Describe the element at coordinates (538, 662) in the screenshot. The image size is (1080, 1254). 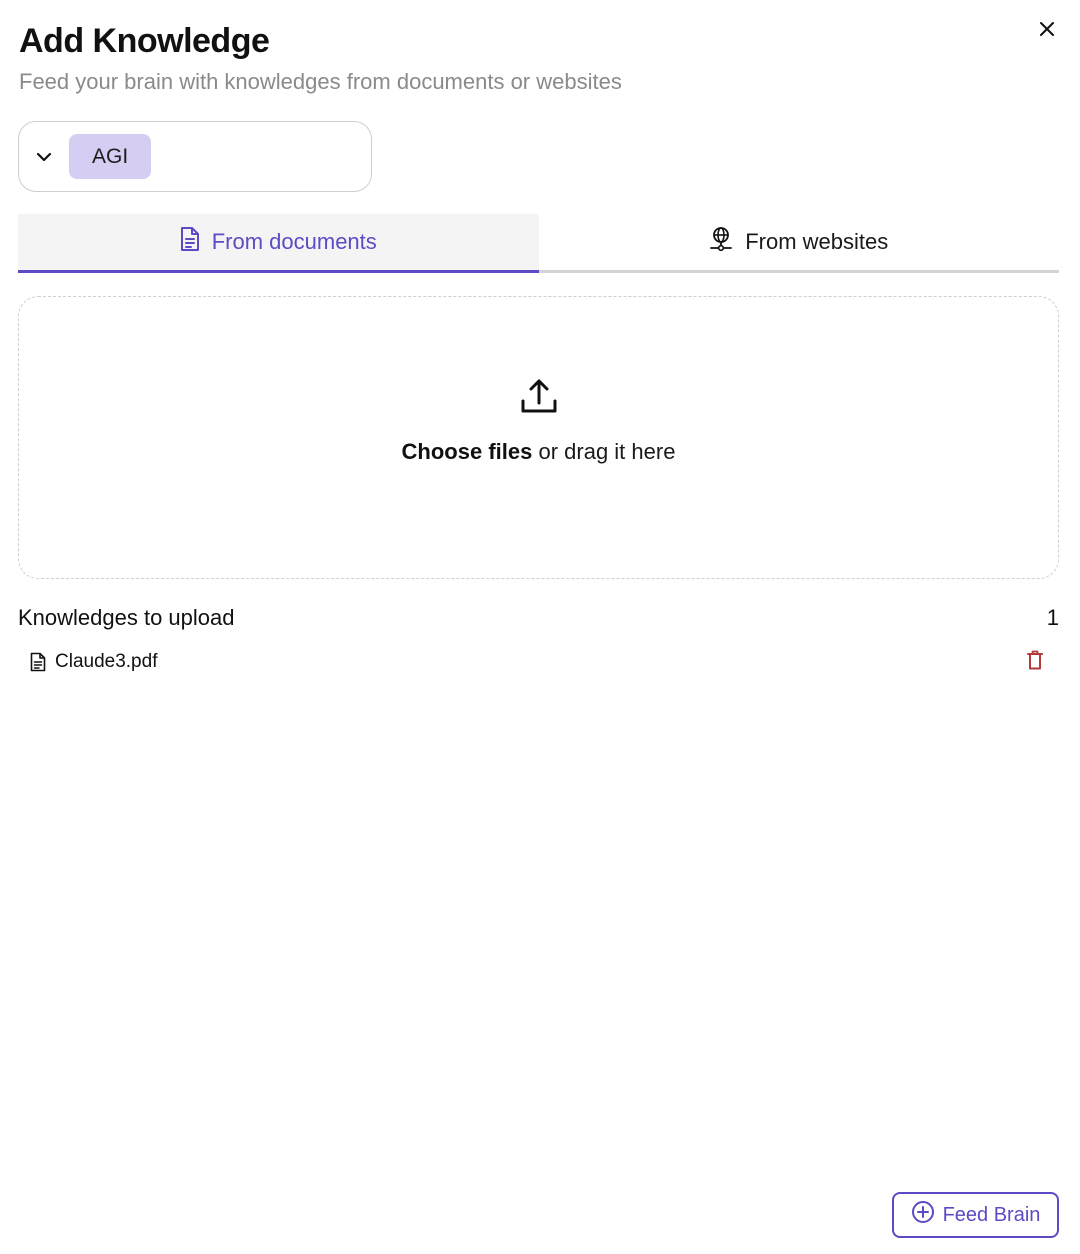
I see `upload-file-item: Claude3.pdf` at that location.